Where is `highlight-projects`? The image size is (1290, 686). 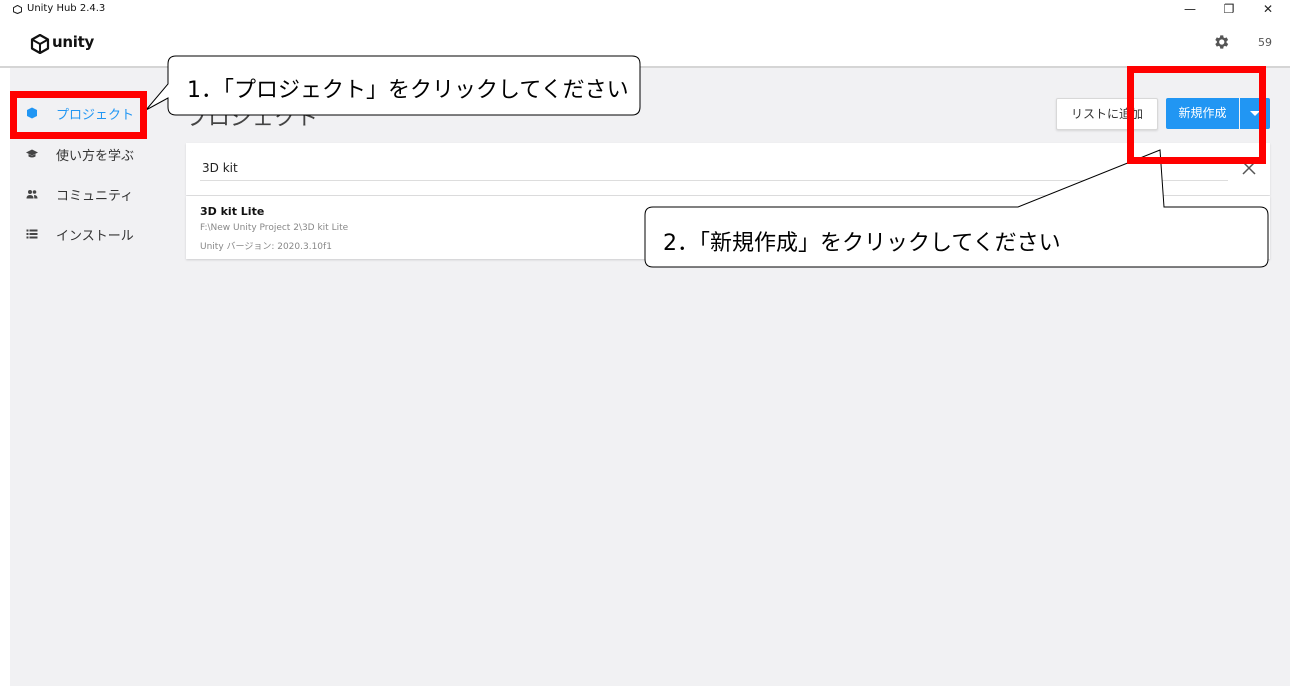
highlight-projects is located at coordinates (78, 115).